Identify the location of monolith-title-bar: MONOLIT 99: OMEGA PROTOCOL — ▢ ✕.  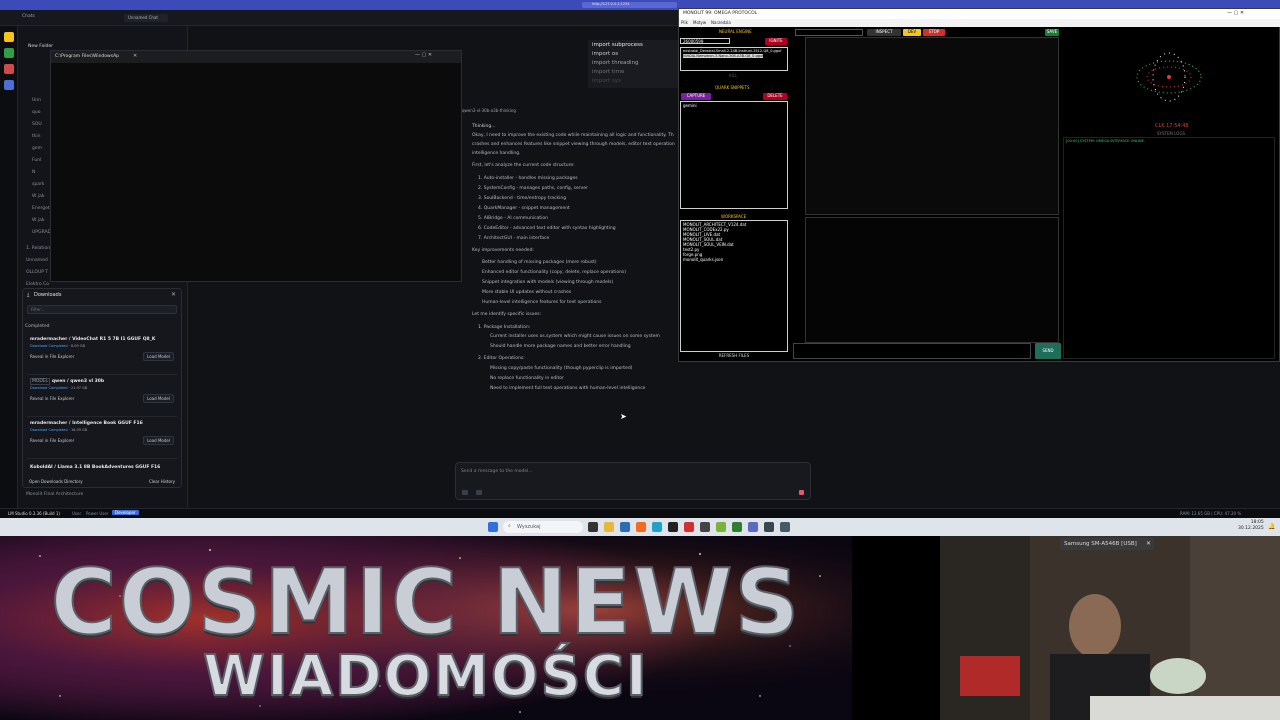
(979, 14).